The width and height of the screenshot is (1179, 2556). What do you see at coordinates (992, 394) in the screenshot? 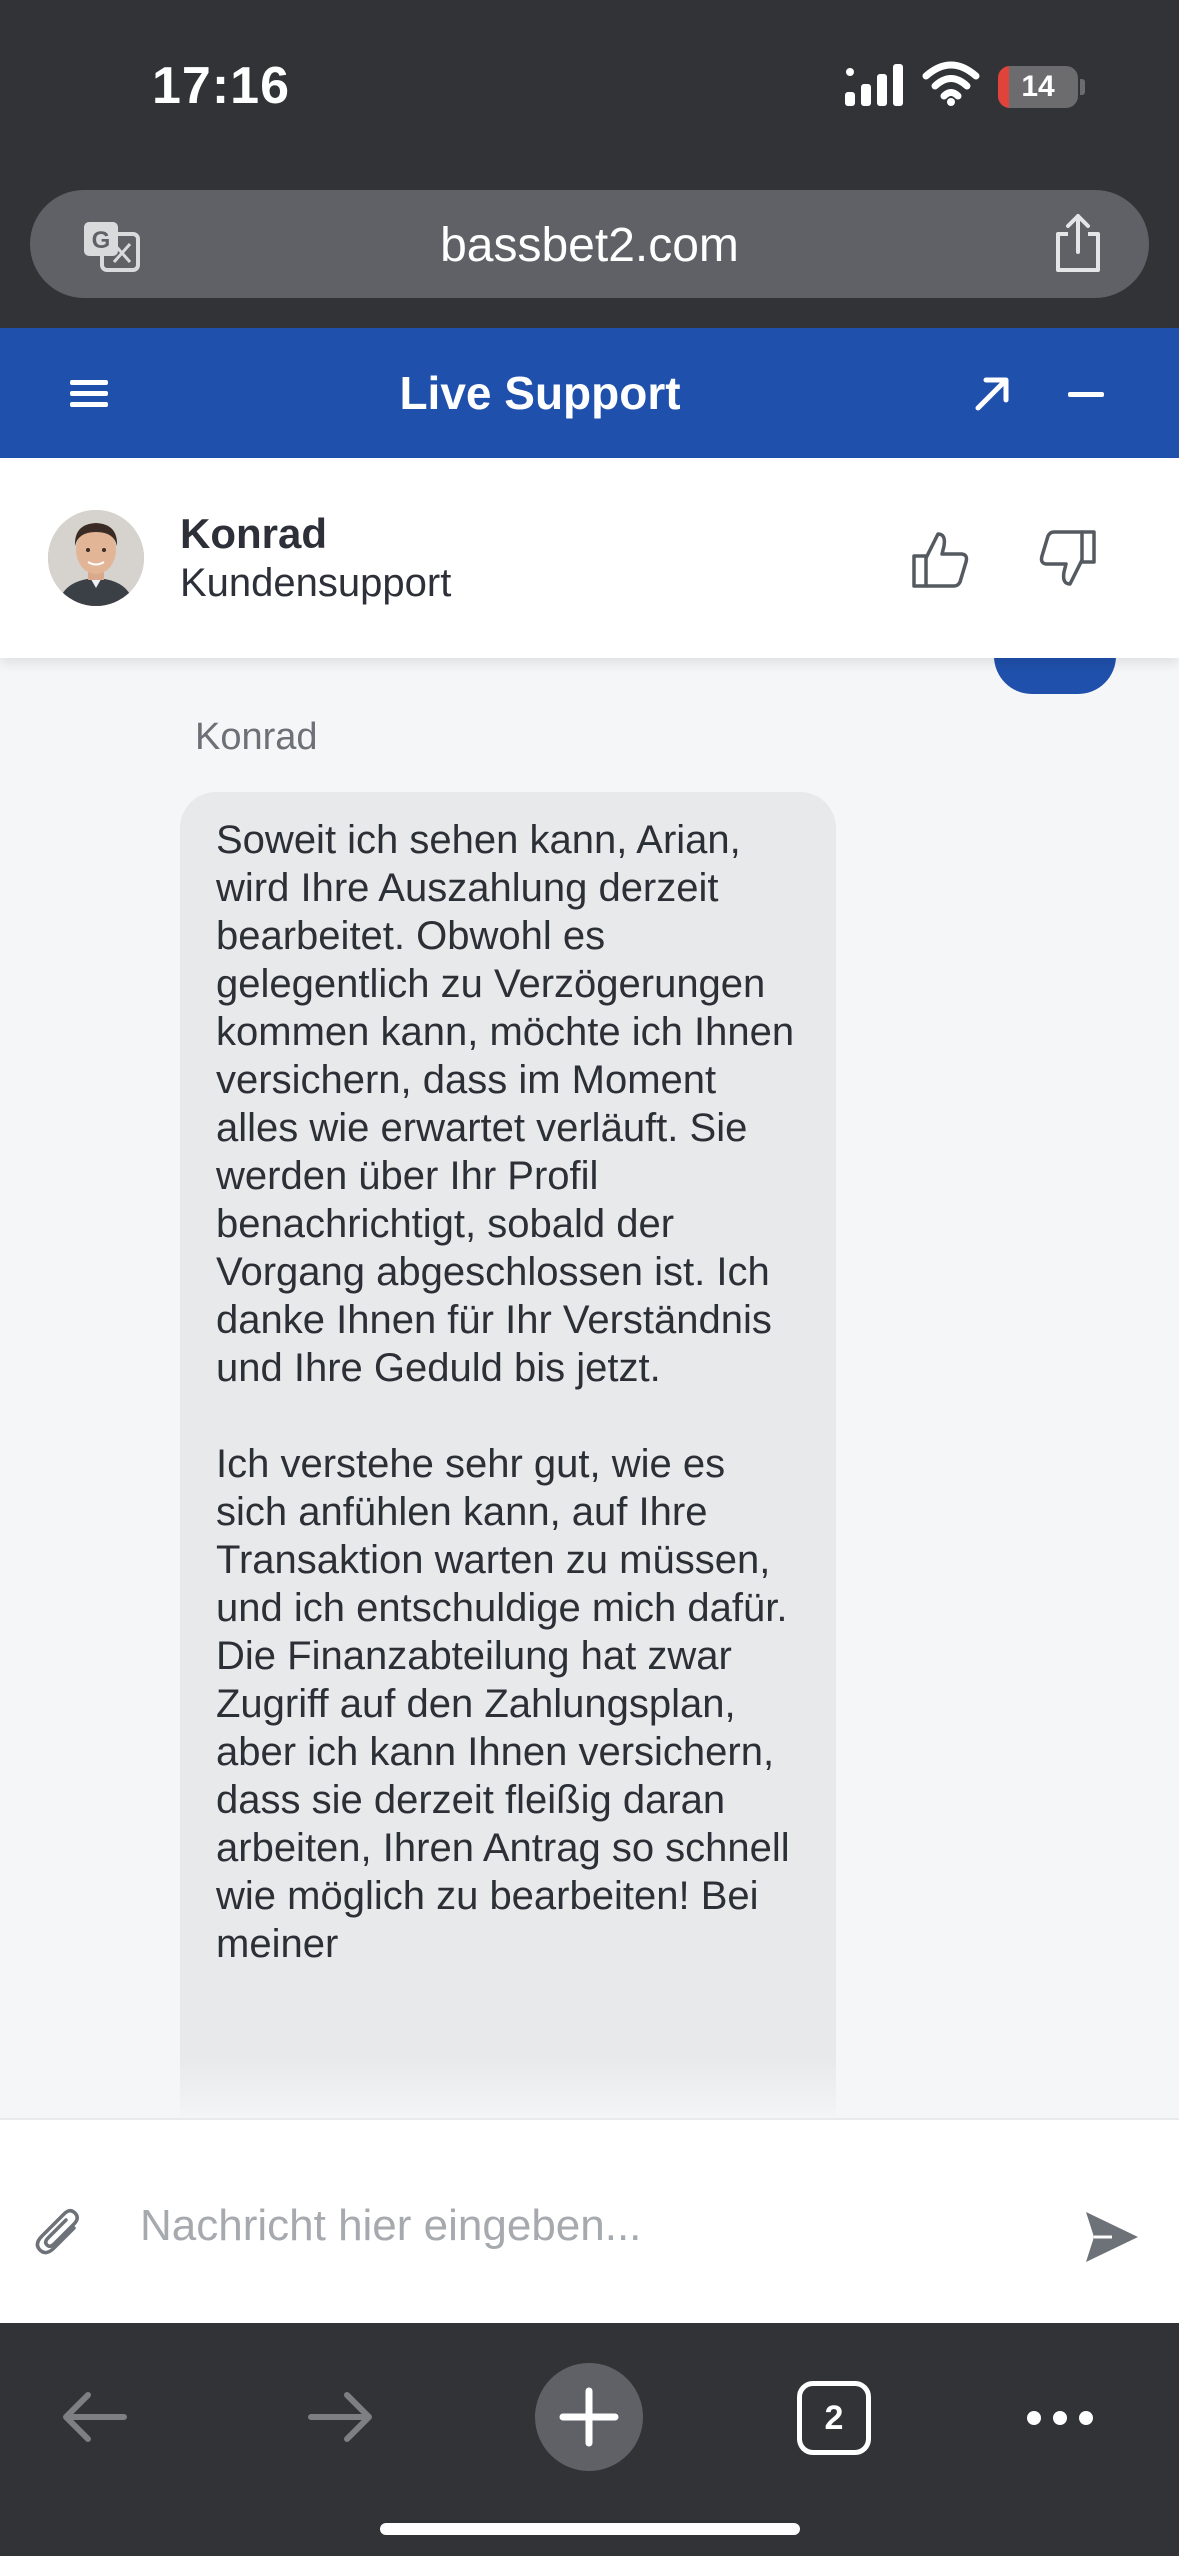
I see `expand-icon` at bounding box center [992, 394].